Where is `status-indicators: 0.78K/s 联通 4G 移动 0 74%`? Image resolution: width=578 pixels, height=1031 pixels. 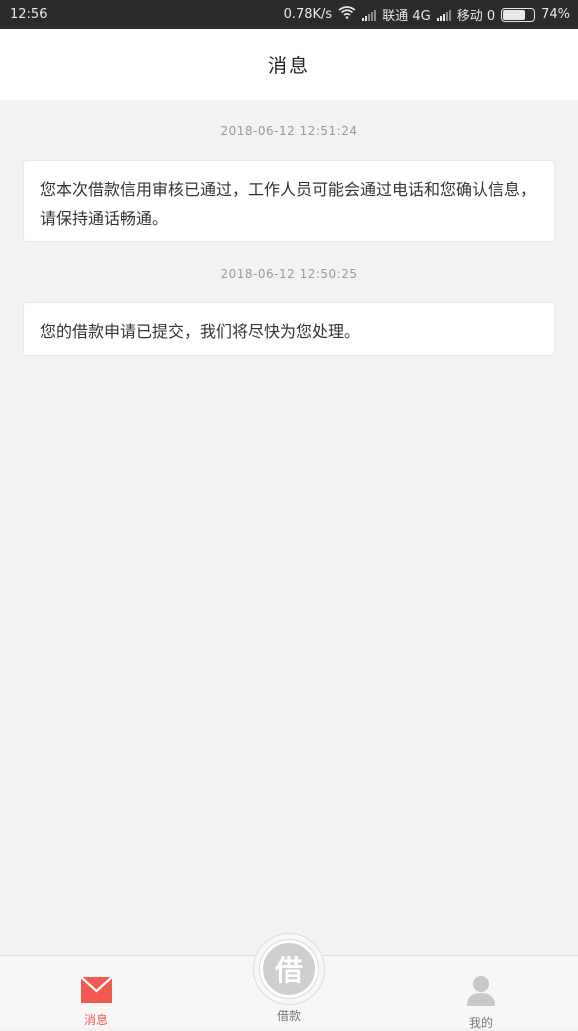
status-indicators: 0.78K/s 联通 4G 移动 0 74% is located at coordinates (427, 14).